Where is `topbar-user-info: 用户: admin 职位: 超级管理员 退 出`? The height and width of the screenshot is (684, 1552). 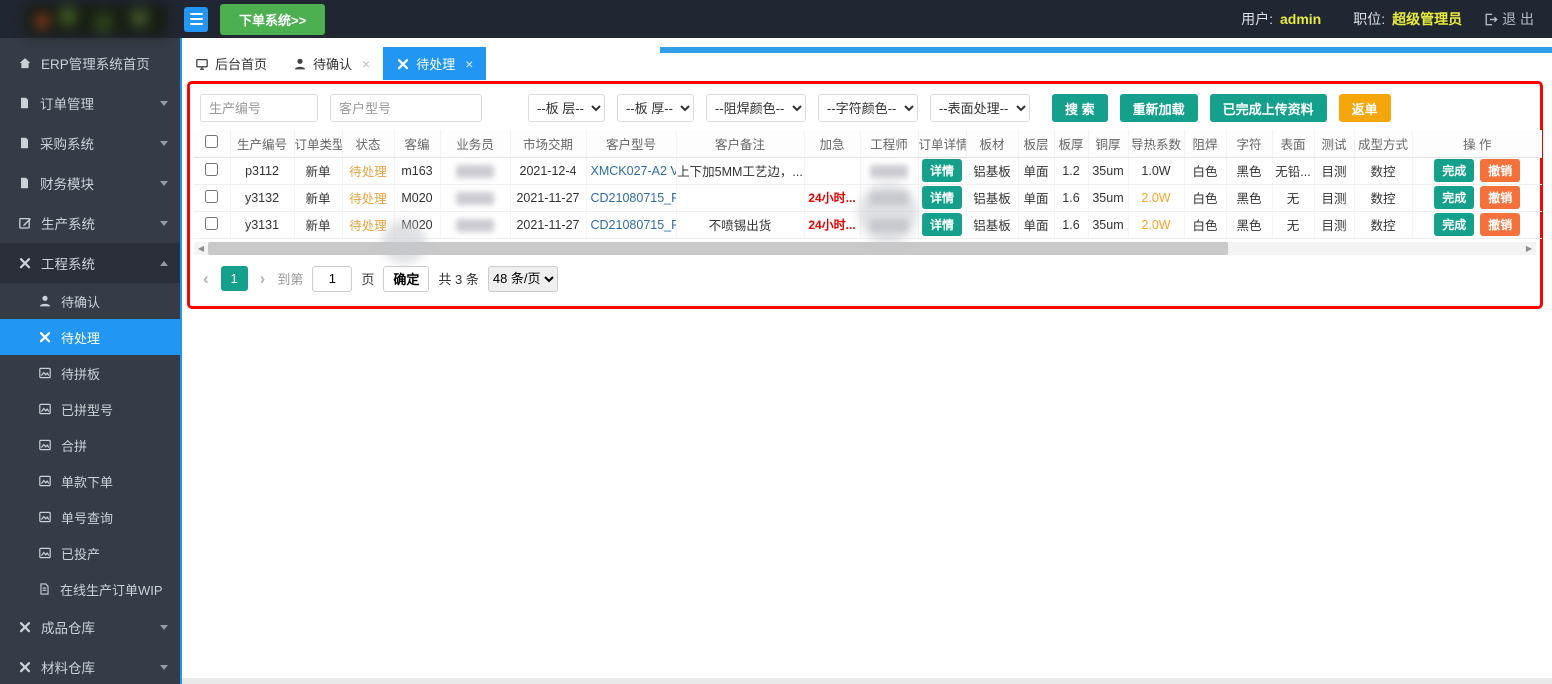
topbar-user-info: 用户: admin 职位: 超级管理员 退 出 is located at coordinates (1387, 19).